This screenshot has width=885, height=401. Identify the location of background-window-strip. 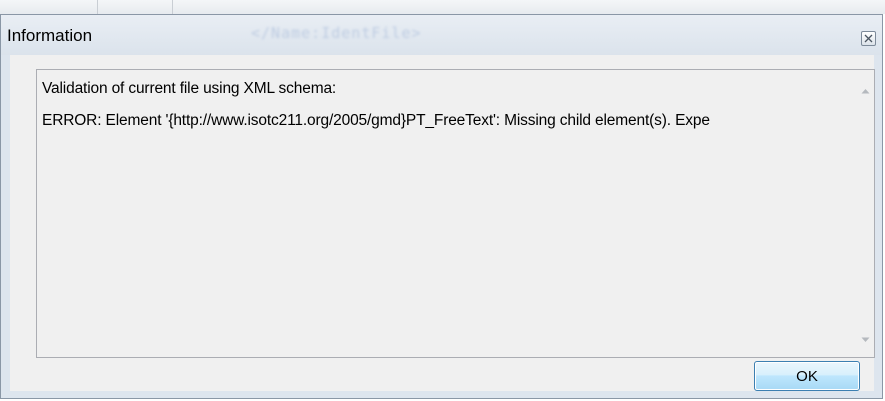
(442, 7).